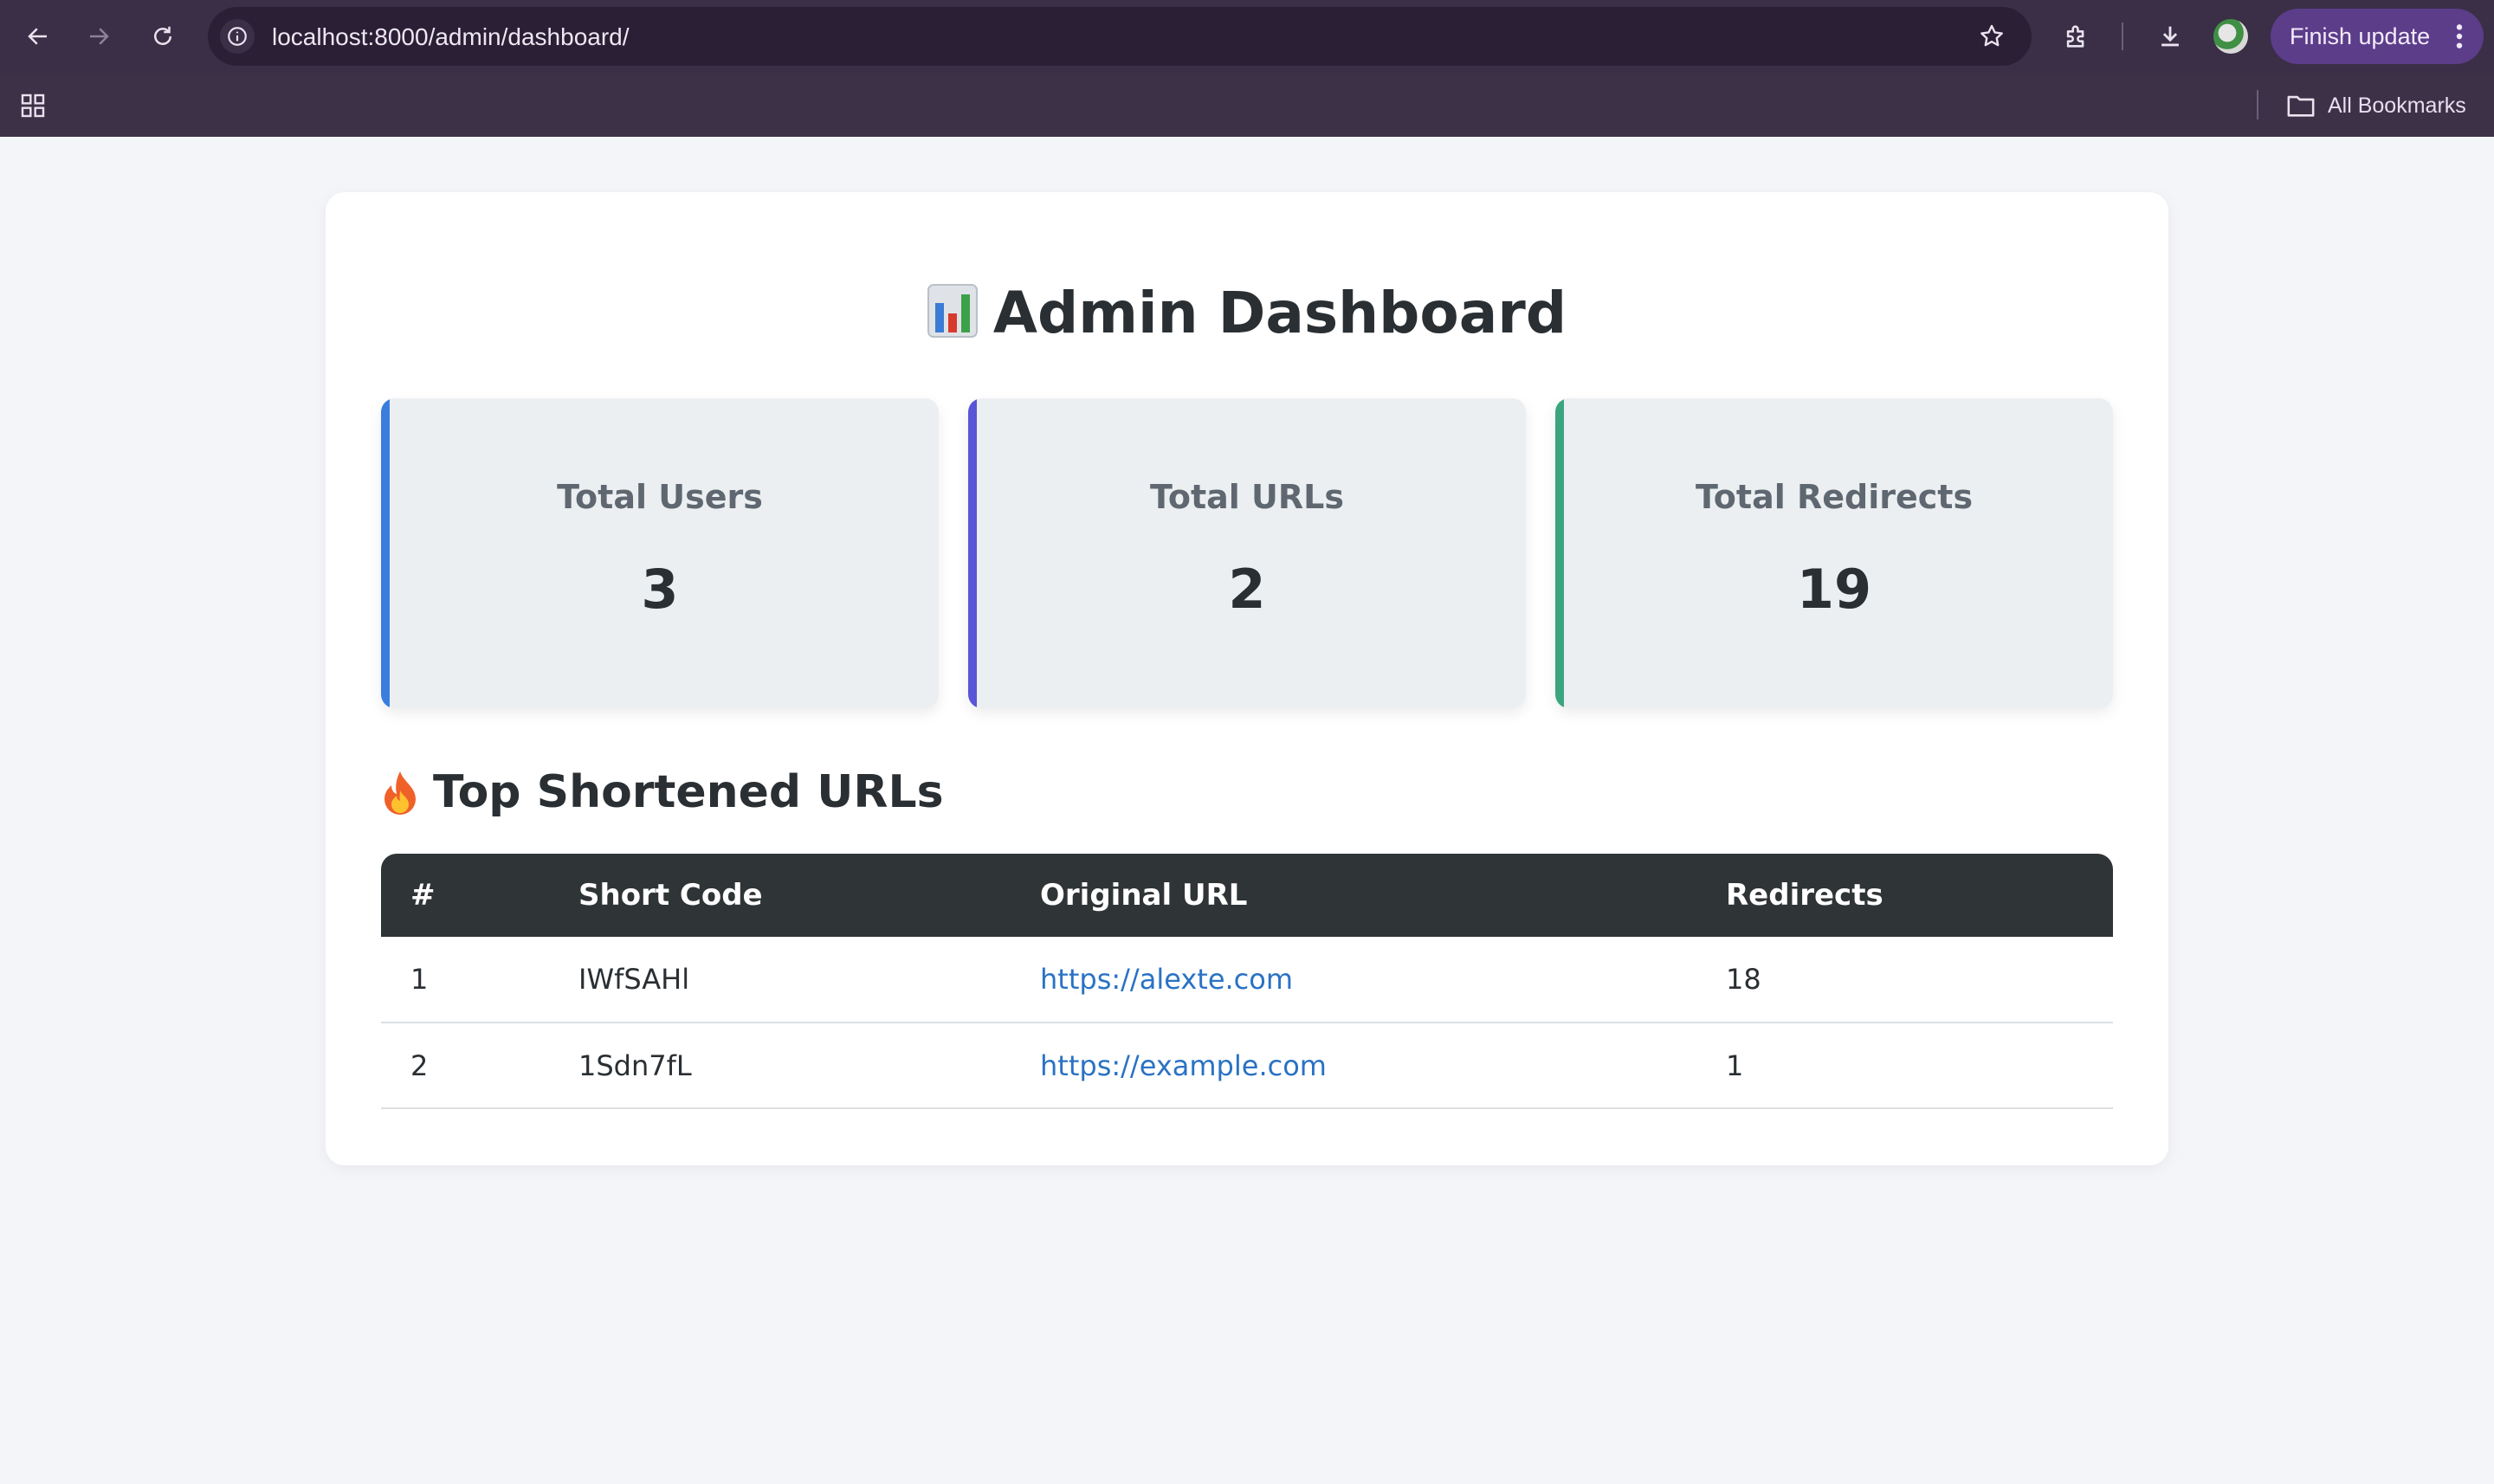 This screenshot has height=1484, width=2494. Describe the element at coordinates (33, 105) in the screenshot. I see `apps-grid-icon` at that location.